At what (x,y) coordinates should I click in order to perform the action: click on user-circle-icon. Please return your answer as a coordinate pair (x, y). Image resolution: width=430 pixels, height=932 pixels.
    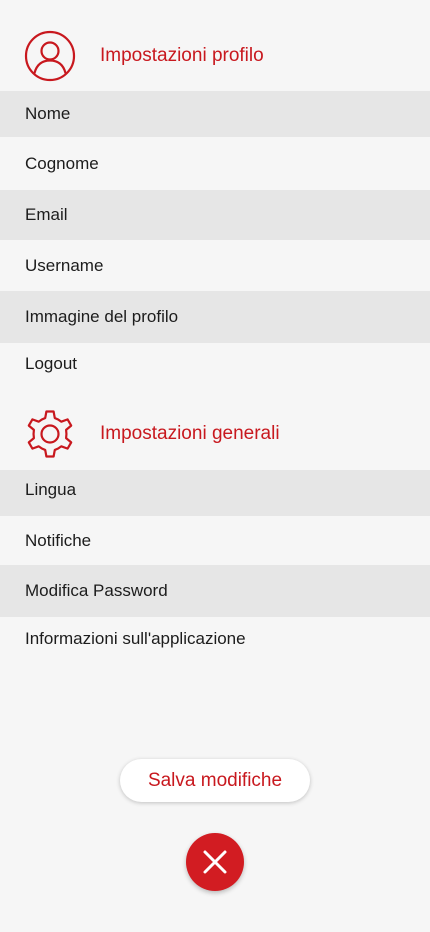
    Looking at the image, I should click on (50, 56).